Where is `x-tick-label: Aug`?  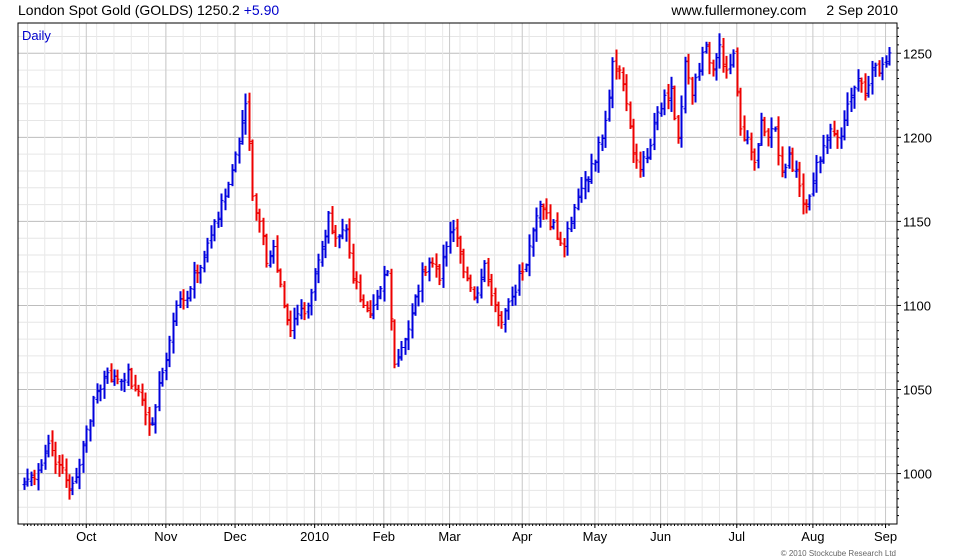
x-tick-label: Aug is located at coordinates (812, 536).